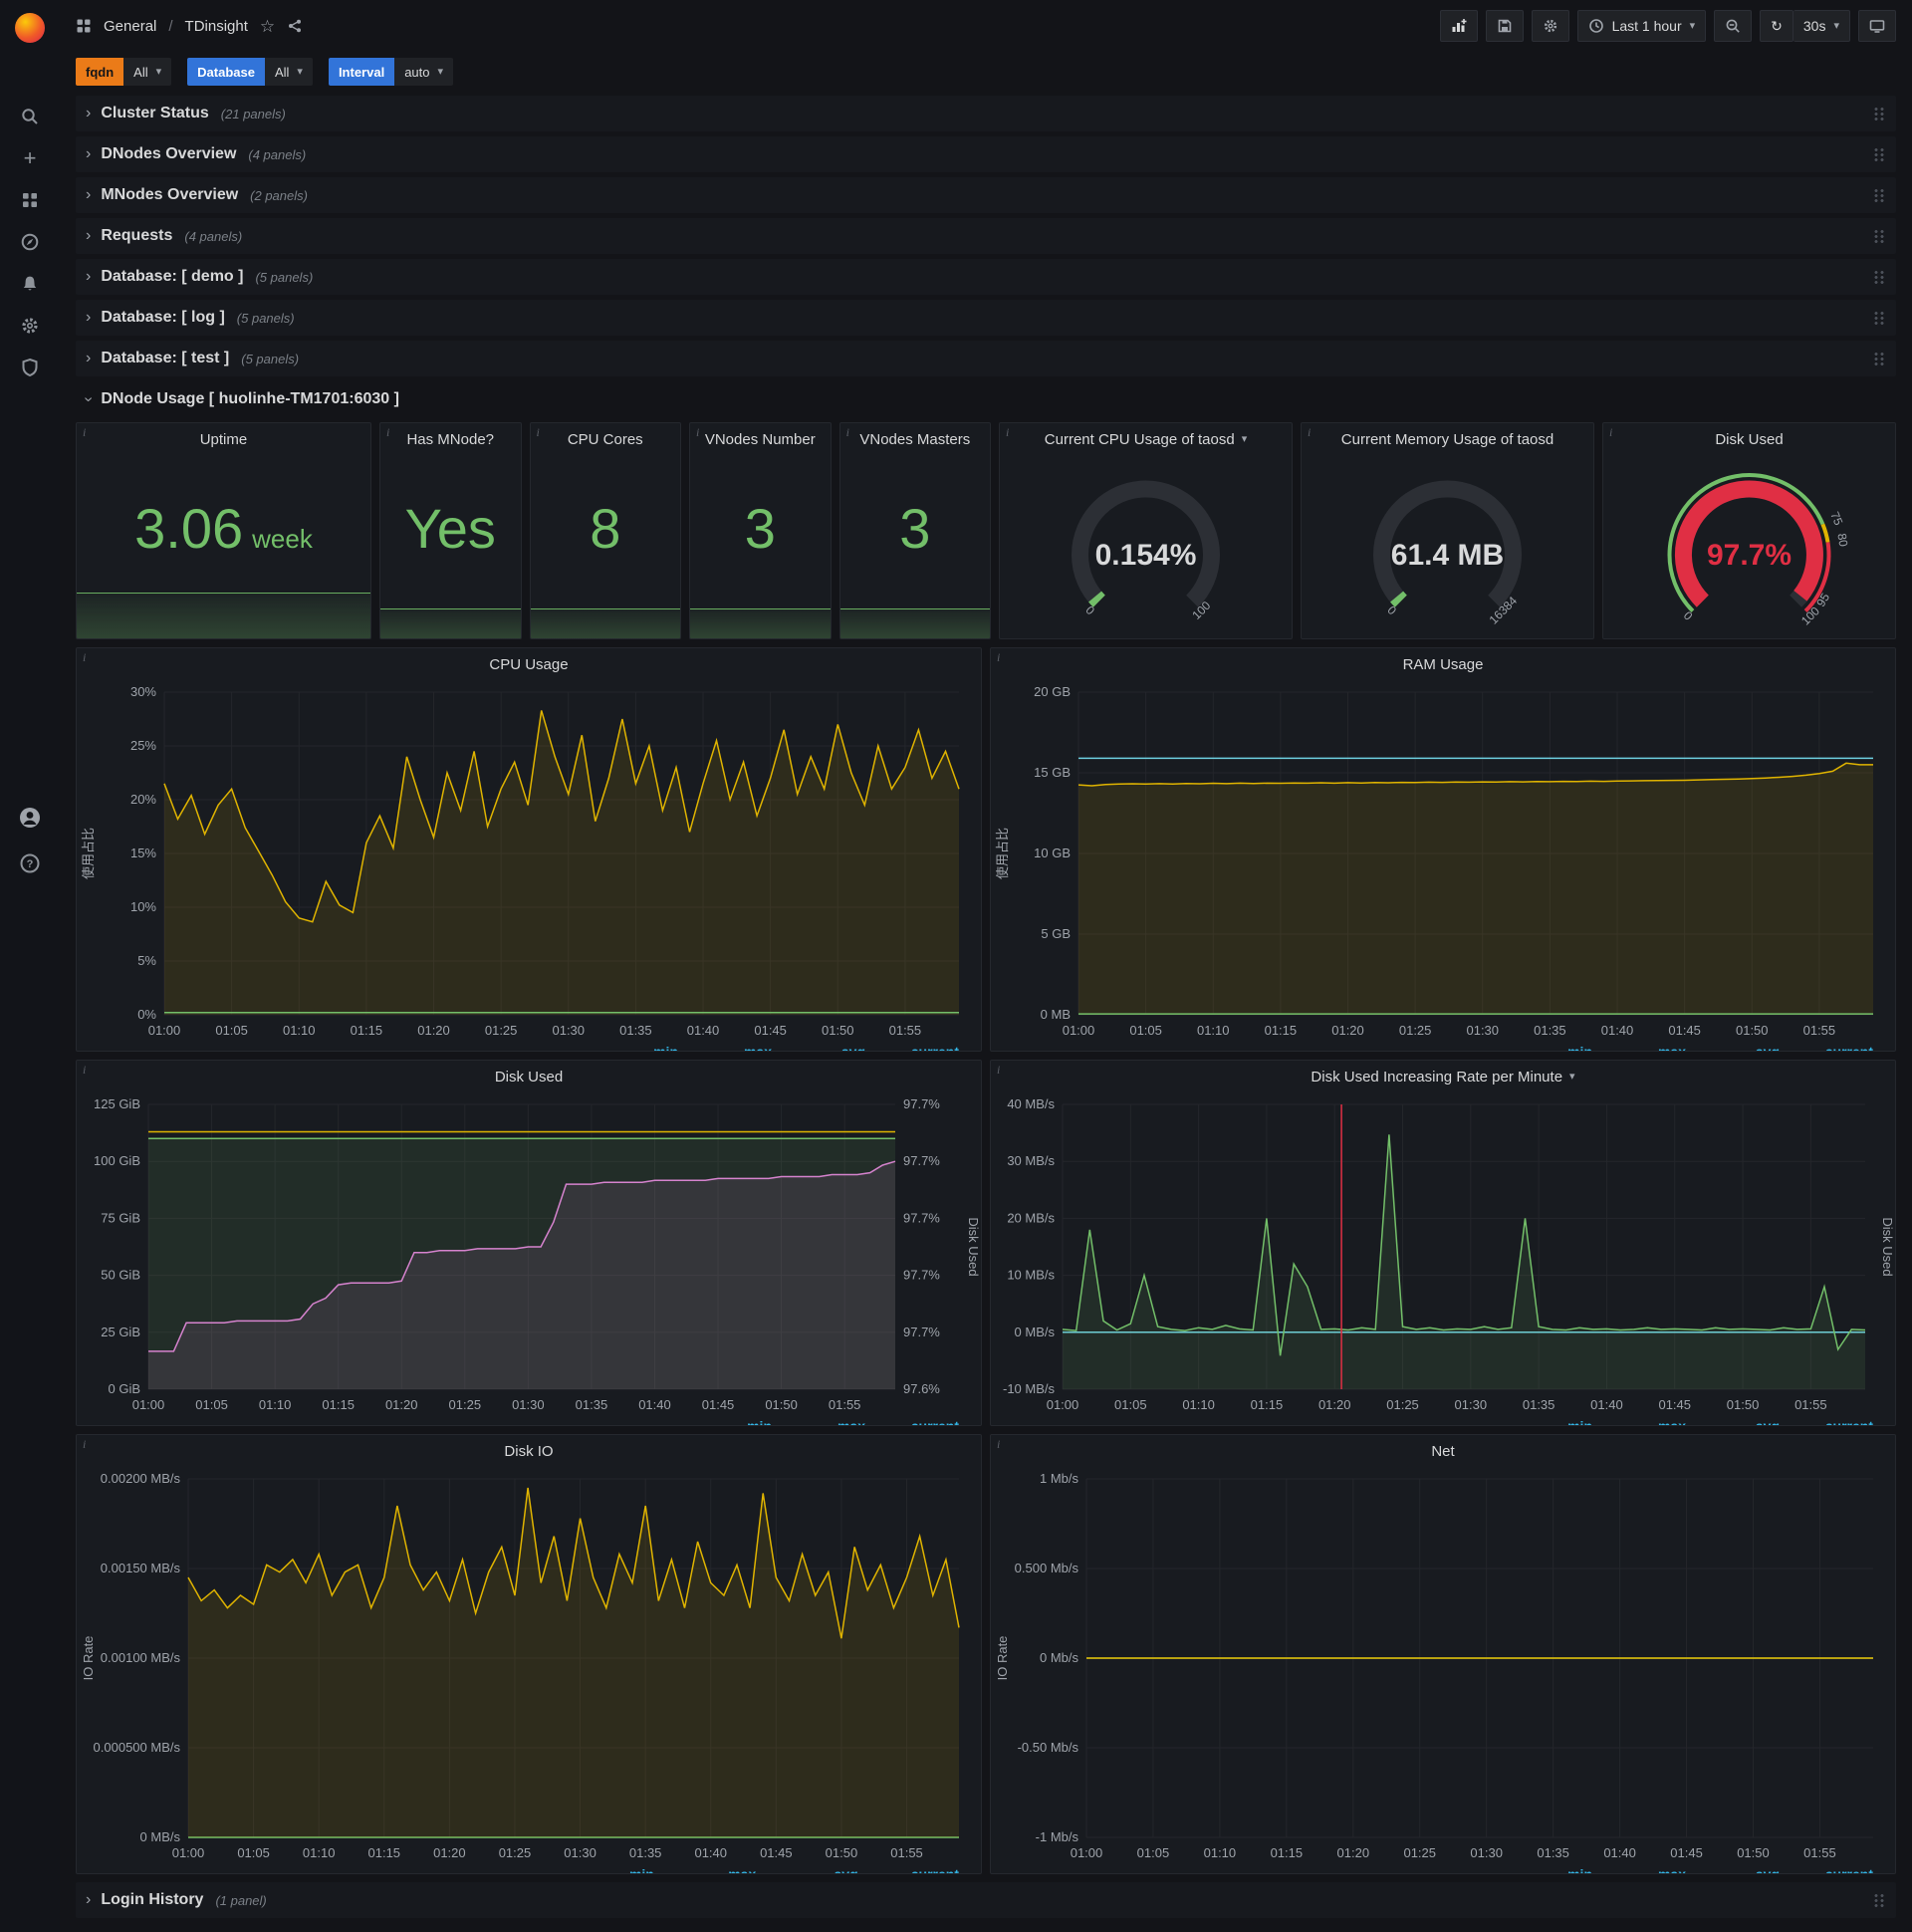  Describe the element at coordinates (1447, 439) in the screenshot. I see `panel-title: Current Memory Usage of taosd` at that location.